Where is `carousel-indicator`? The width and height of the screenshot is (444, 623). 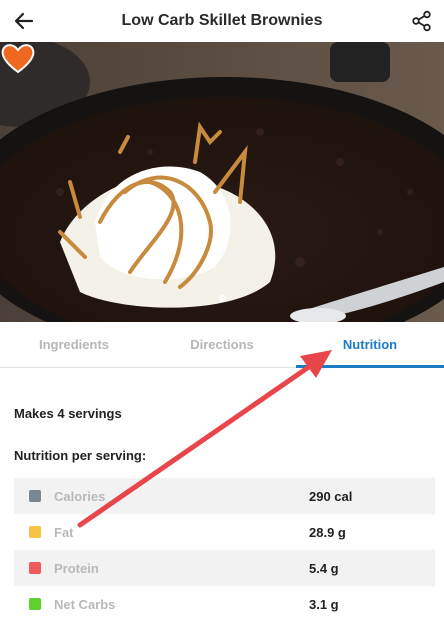
carousel-indicator is located at coordinates (222, 298).